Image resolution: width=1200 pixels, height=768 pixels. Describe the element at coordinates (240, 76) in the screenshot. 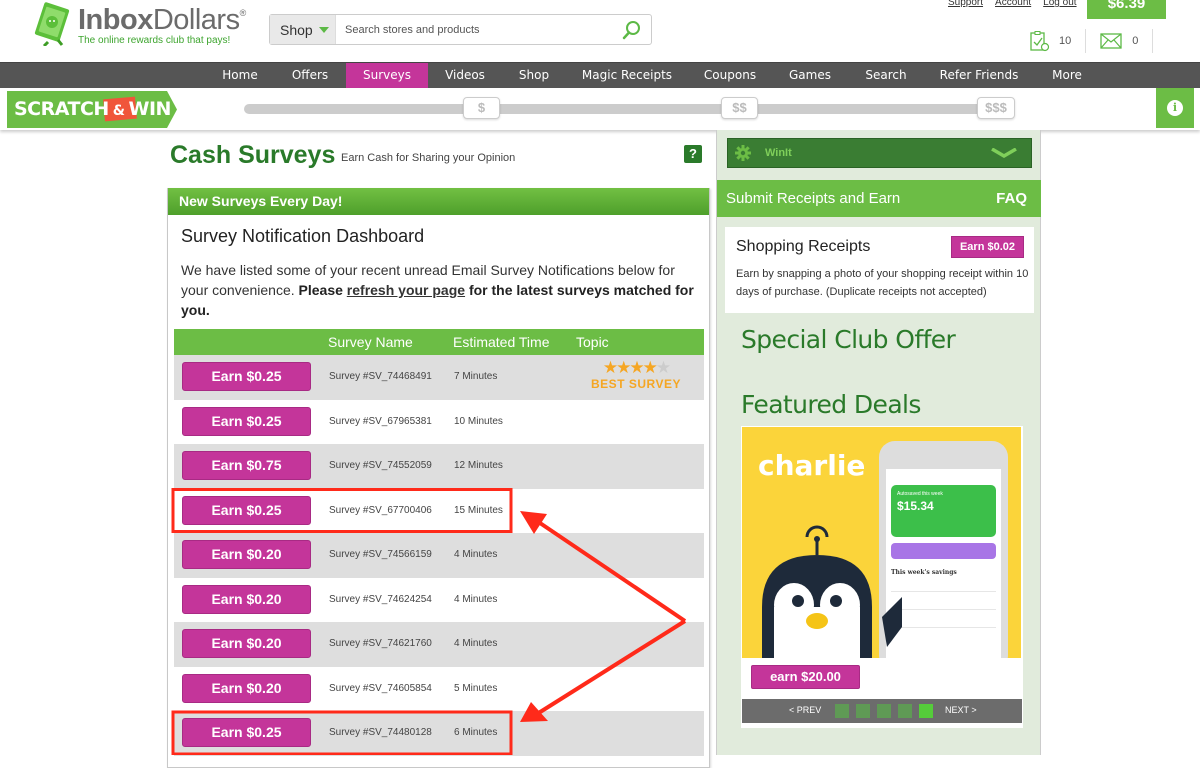

I see `nav-home: Home` at that location.